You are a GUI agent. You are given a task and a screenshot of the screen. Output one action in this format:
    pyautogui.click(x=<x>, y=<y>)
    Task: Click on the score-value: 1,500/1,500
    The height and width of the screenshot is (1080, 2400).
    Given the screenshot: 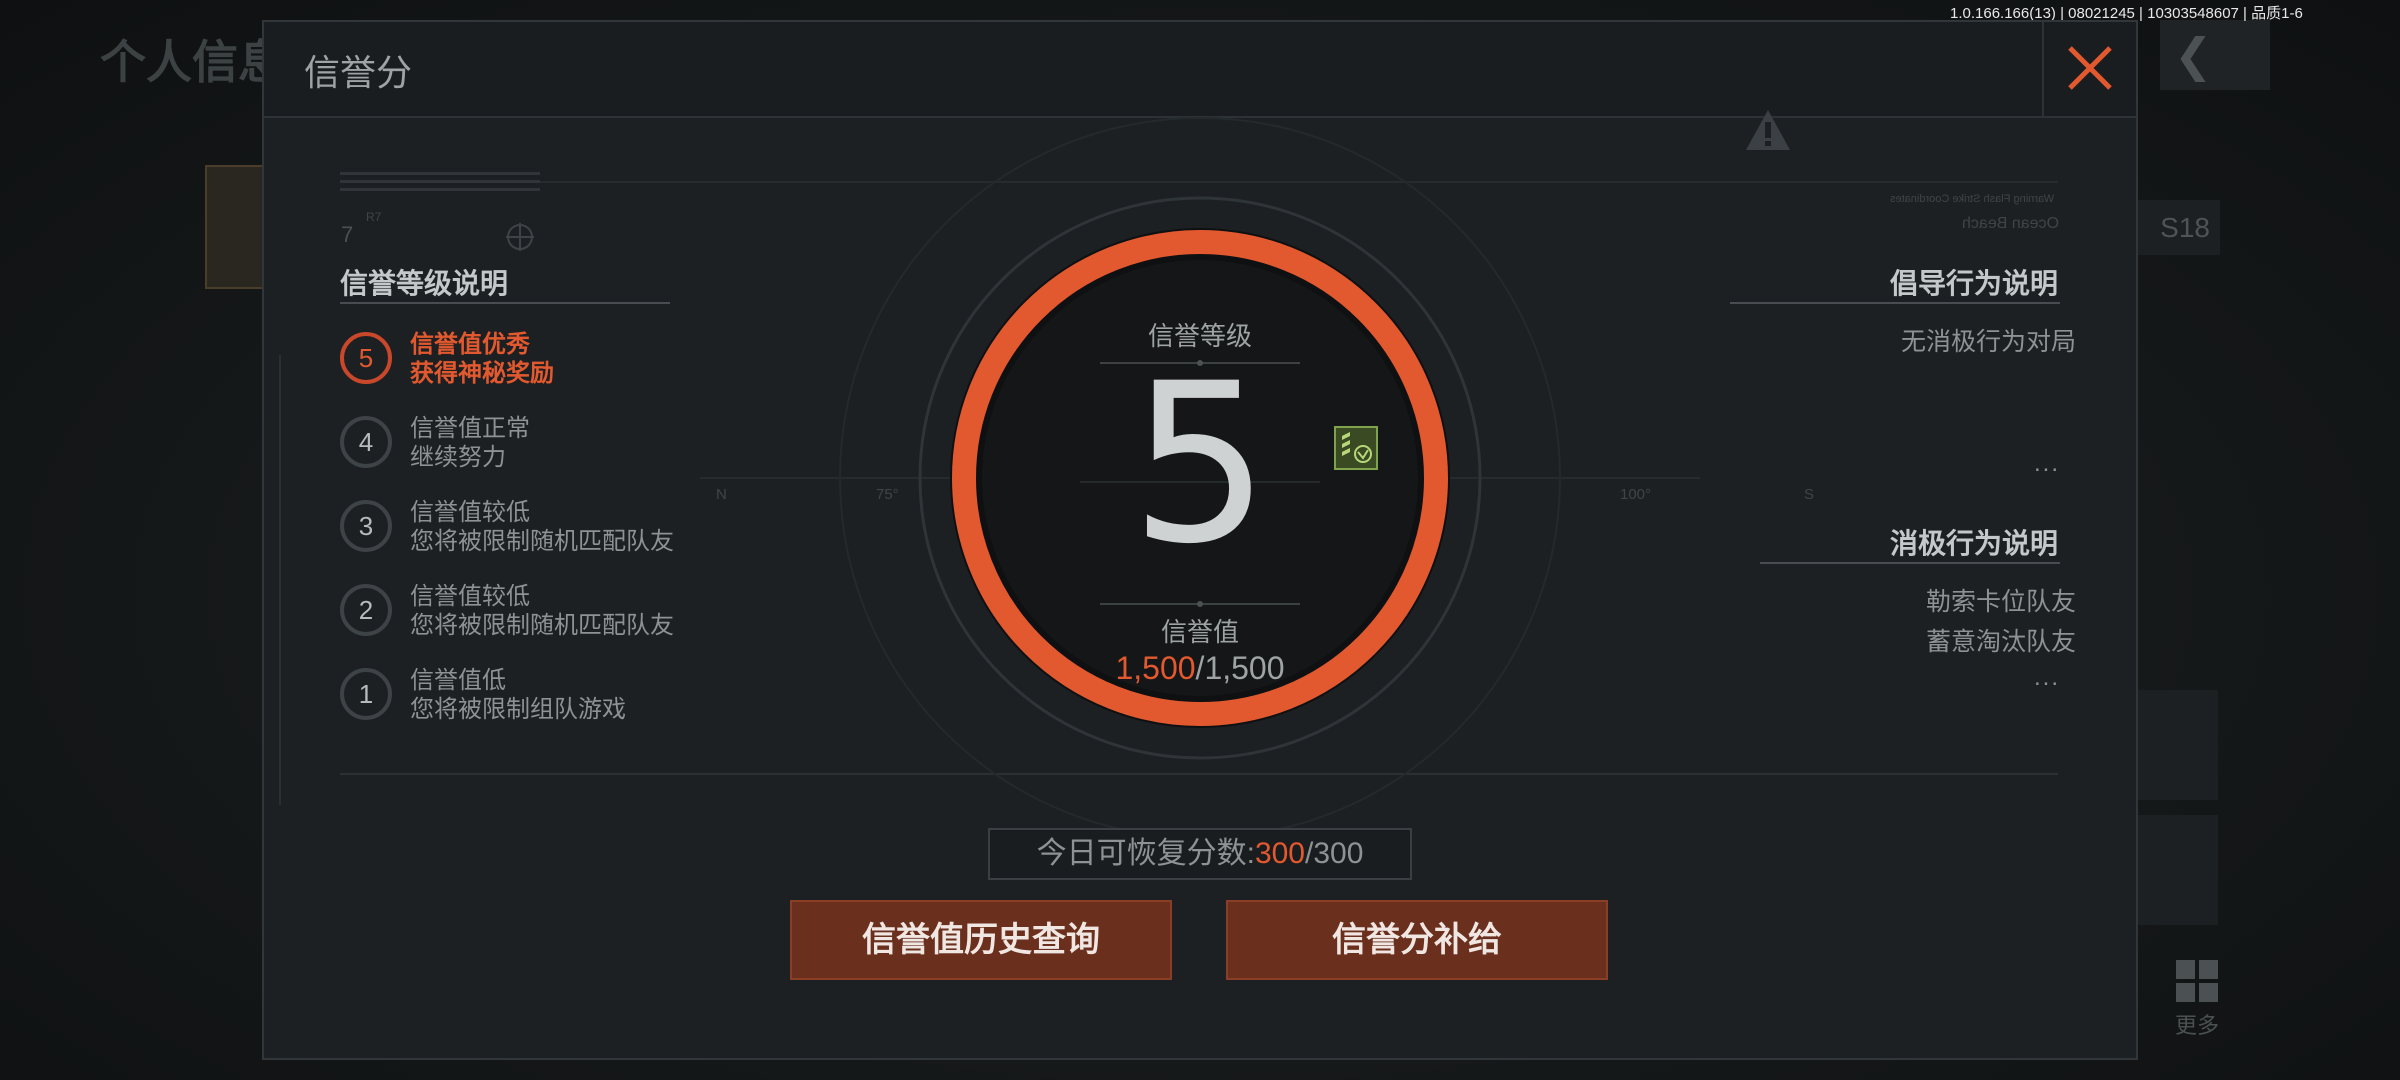 What is the action you would take?
    pyautogui.click(x=1200, y=668)
    